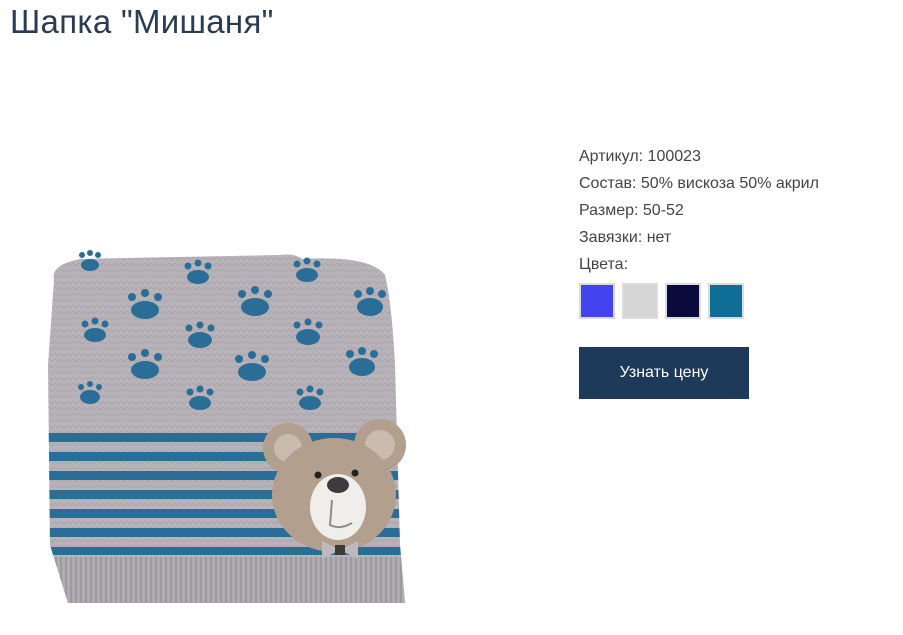  What do you see at coordinates (726, 301) in the screenshot?
I see `color-swatch-teal` at bounding box center [726, 301].